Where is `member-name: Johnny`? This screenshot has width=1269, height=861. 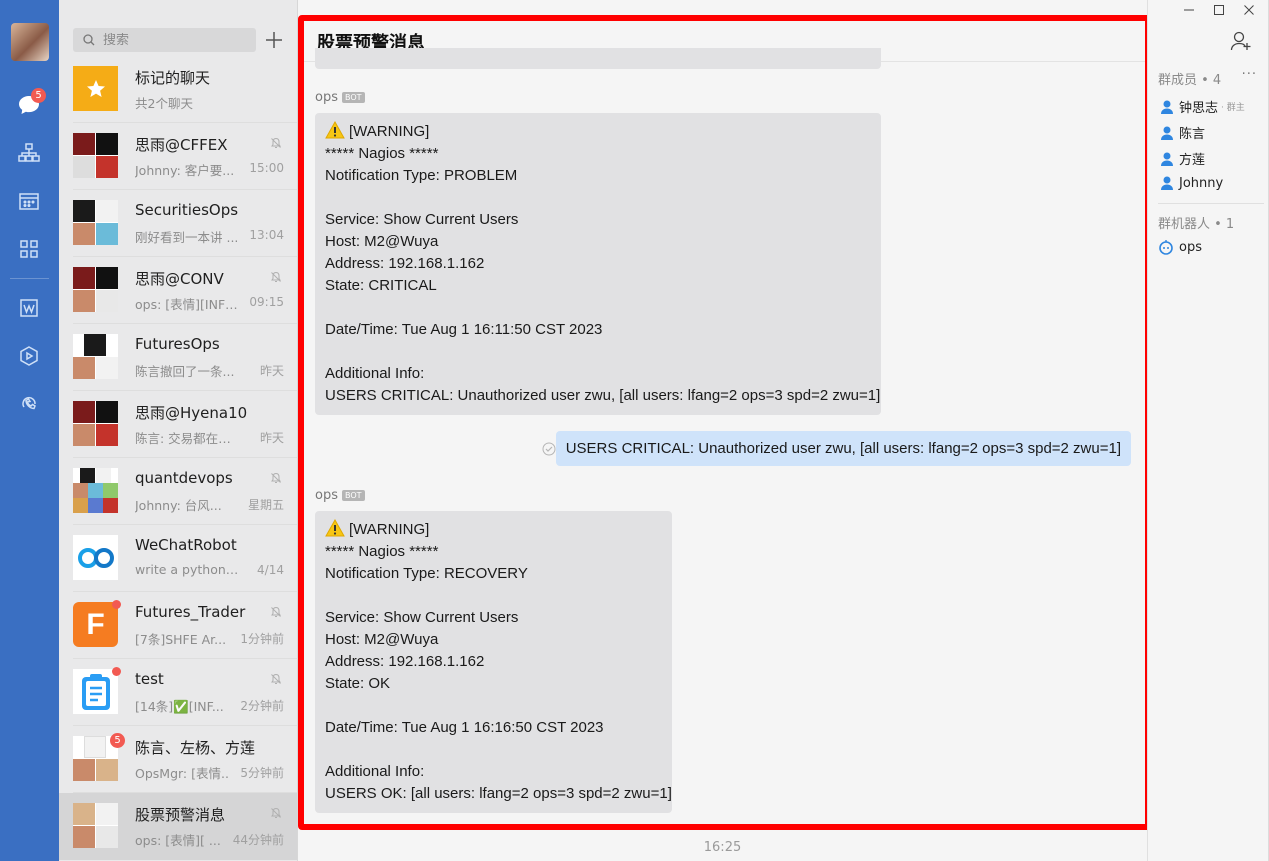 member-name: Johnny is located at coordinates (1201, 183).